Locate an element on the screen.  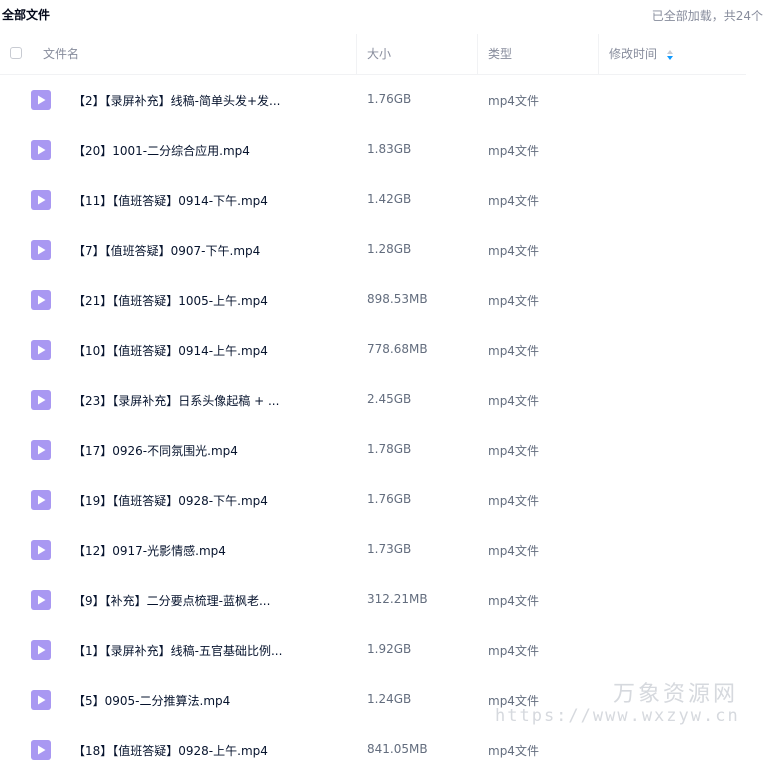
sort-arrows-icon is located at coordinates (670, 55).